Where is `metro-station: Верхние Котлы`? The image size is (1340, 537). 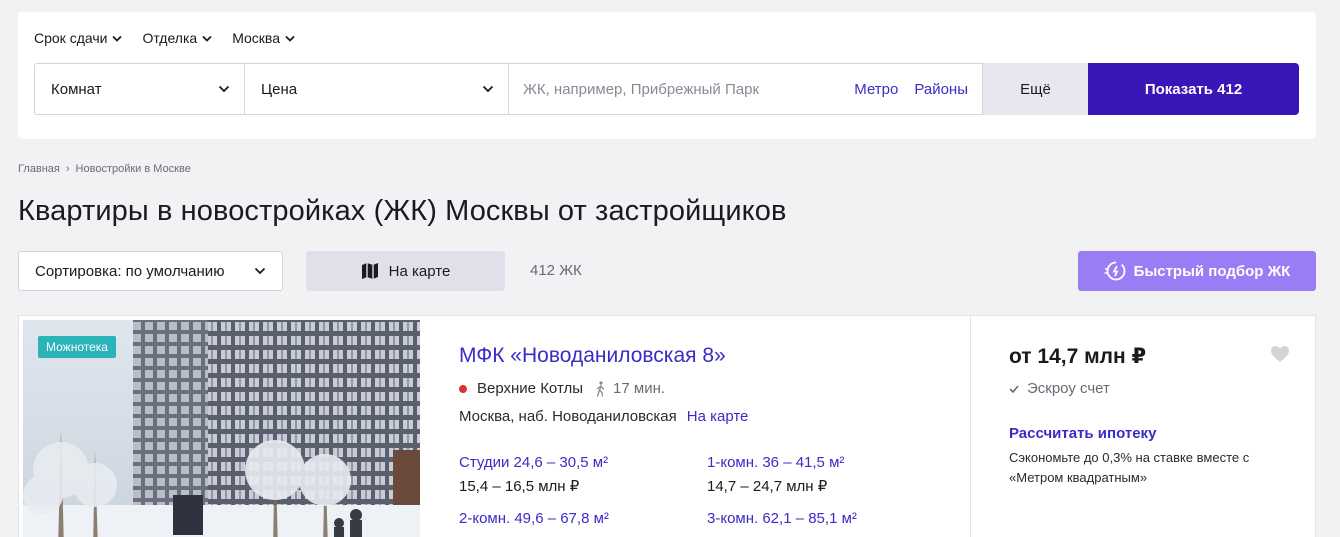
metro-station: Верхние Котлы is located at coordinates (530, 388).